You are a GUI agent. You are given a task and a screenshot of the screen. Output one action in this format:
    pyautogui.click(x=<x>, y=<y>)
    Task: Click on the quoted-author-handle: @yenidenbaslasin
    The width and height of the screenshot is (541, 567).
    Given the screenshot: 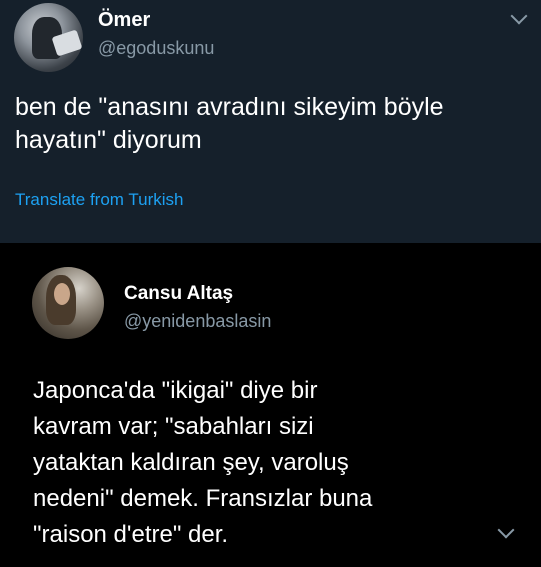 What is the action you would take?
    pyautogui.click(x=197, y=321)
    